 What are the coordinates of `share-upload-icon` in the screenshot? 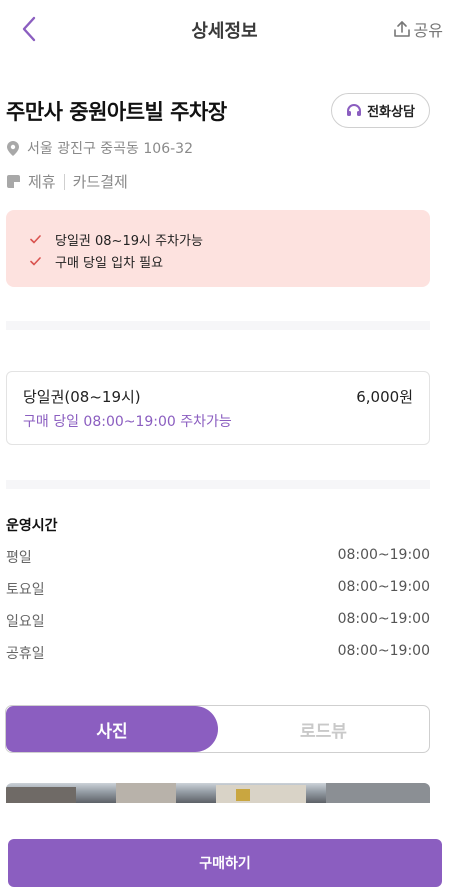 It's located at (401, 29).